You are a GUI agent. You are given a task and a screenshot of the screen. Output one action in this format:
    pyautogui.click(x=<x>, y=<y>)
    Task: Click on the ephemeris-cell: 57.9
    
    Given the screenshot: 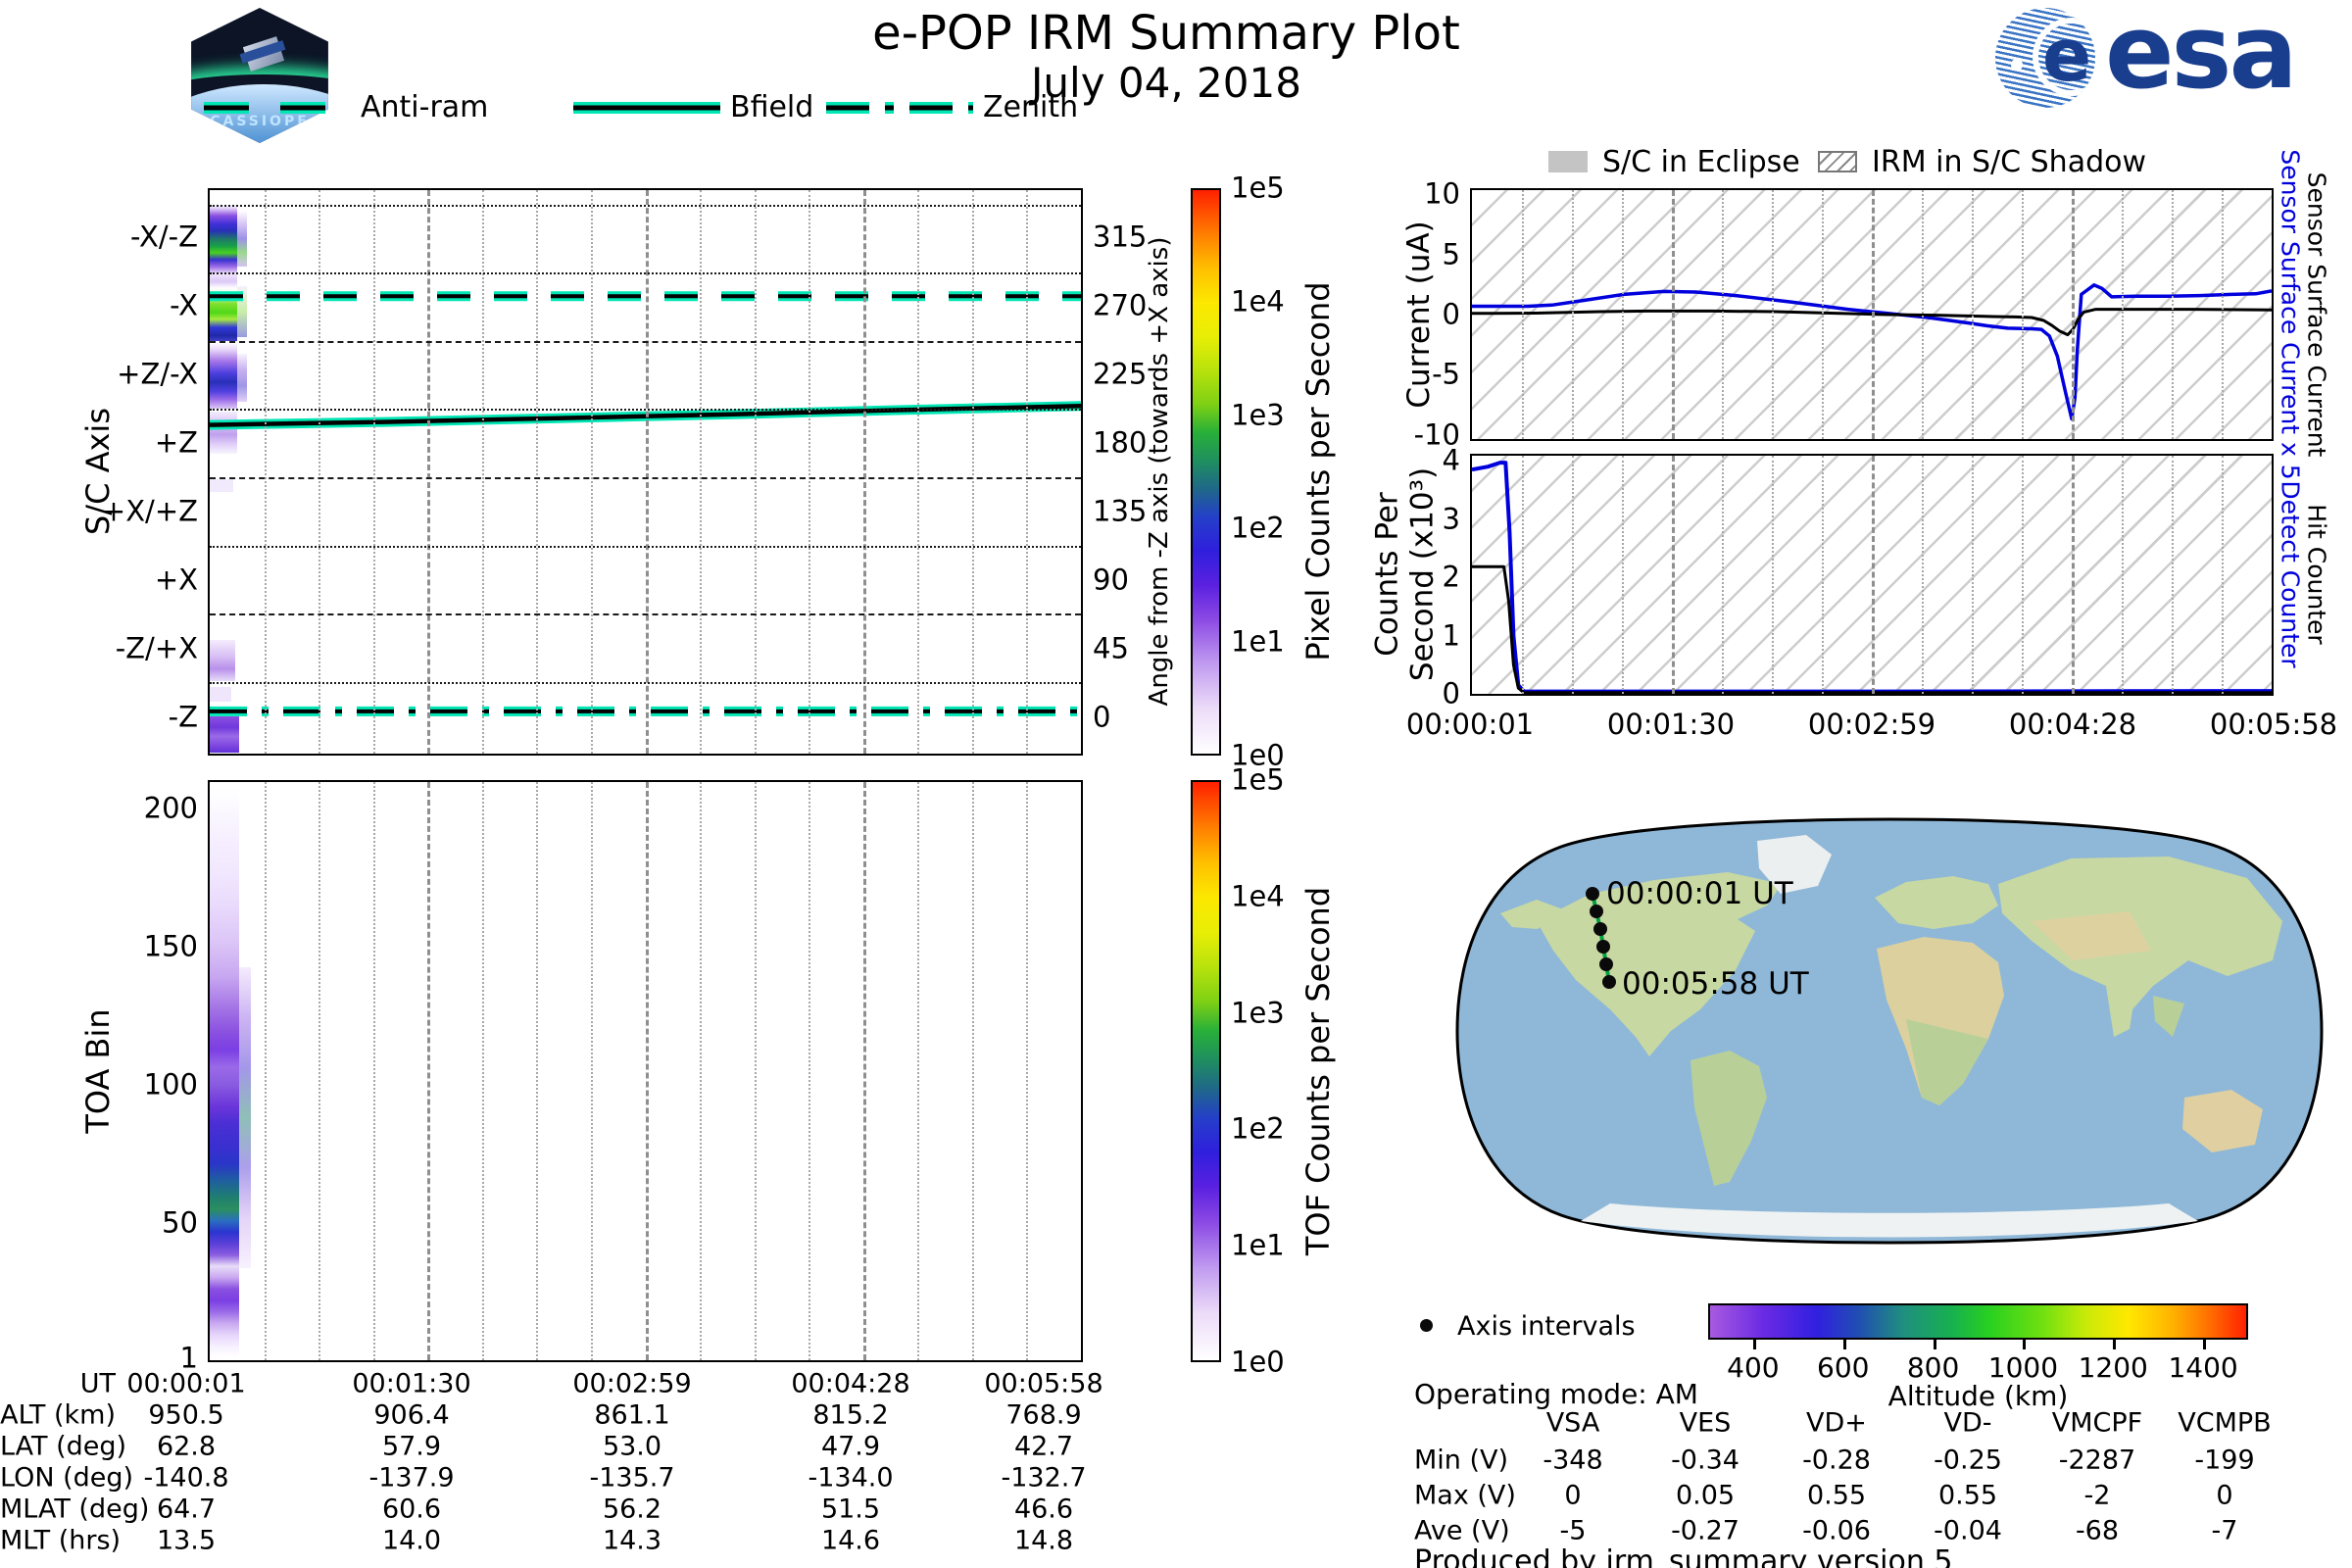 What is the action you would take?
    pyautogui.click(x=411, y=1446)
    